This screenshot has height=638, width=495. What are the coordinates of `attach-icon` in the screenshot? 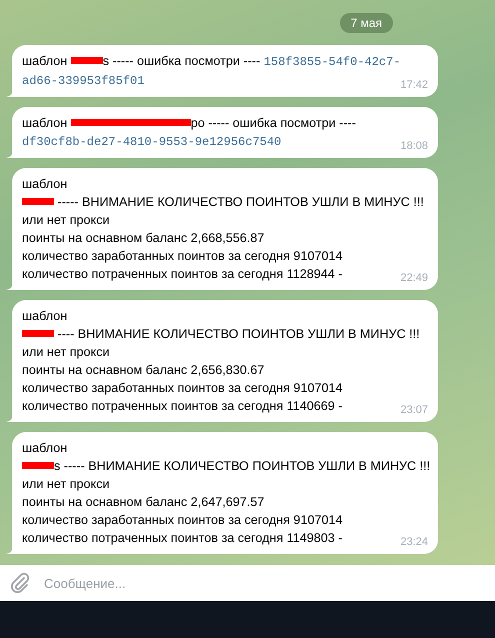 It's located at (20, 583).